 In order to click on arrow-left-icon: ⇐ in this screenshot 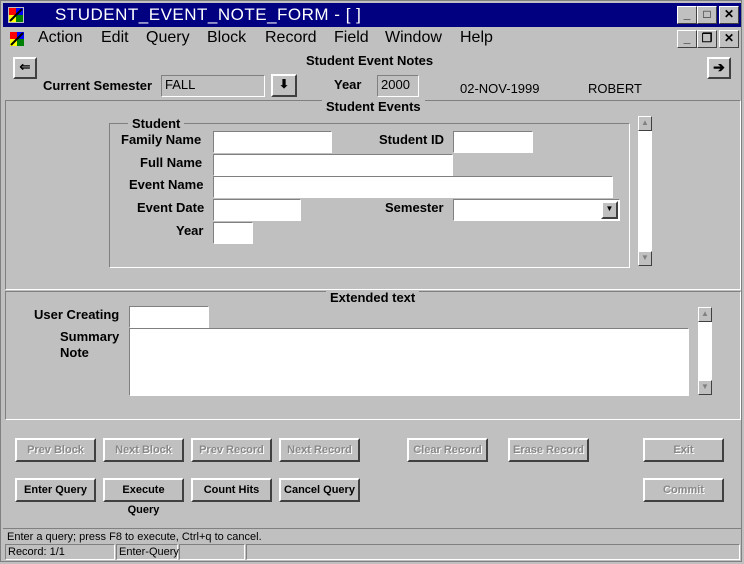, I will do `click(25, 66)`.